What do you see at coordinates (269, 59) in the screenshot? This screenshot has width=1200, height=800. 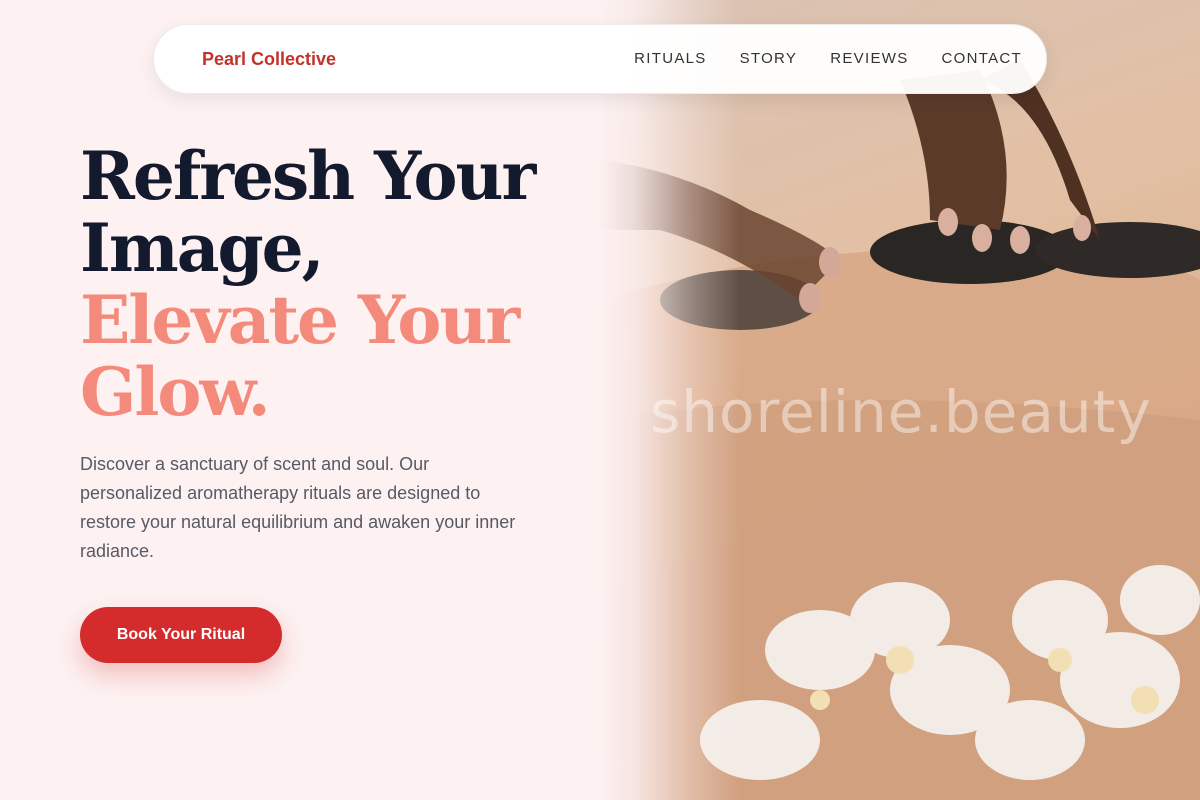 I see `brand-logo: Pearl Collective` at bounding box center [269, 59].